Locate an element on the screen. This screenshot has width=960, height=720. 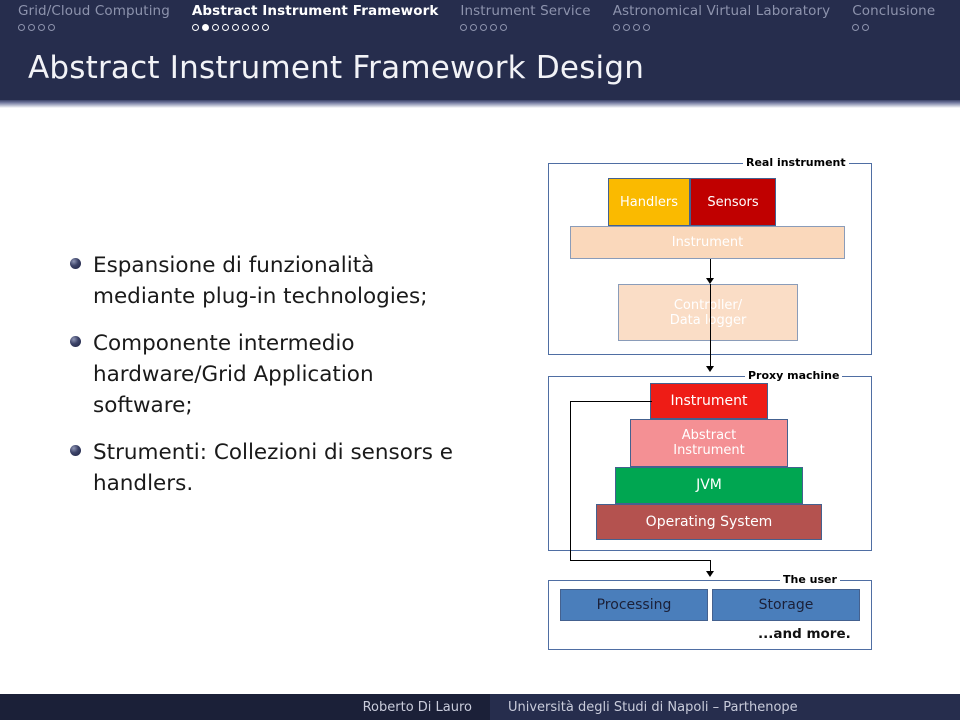
block-label: Operating System is located at coordinates (709, 521).